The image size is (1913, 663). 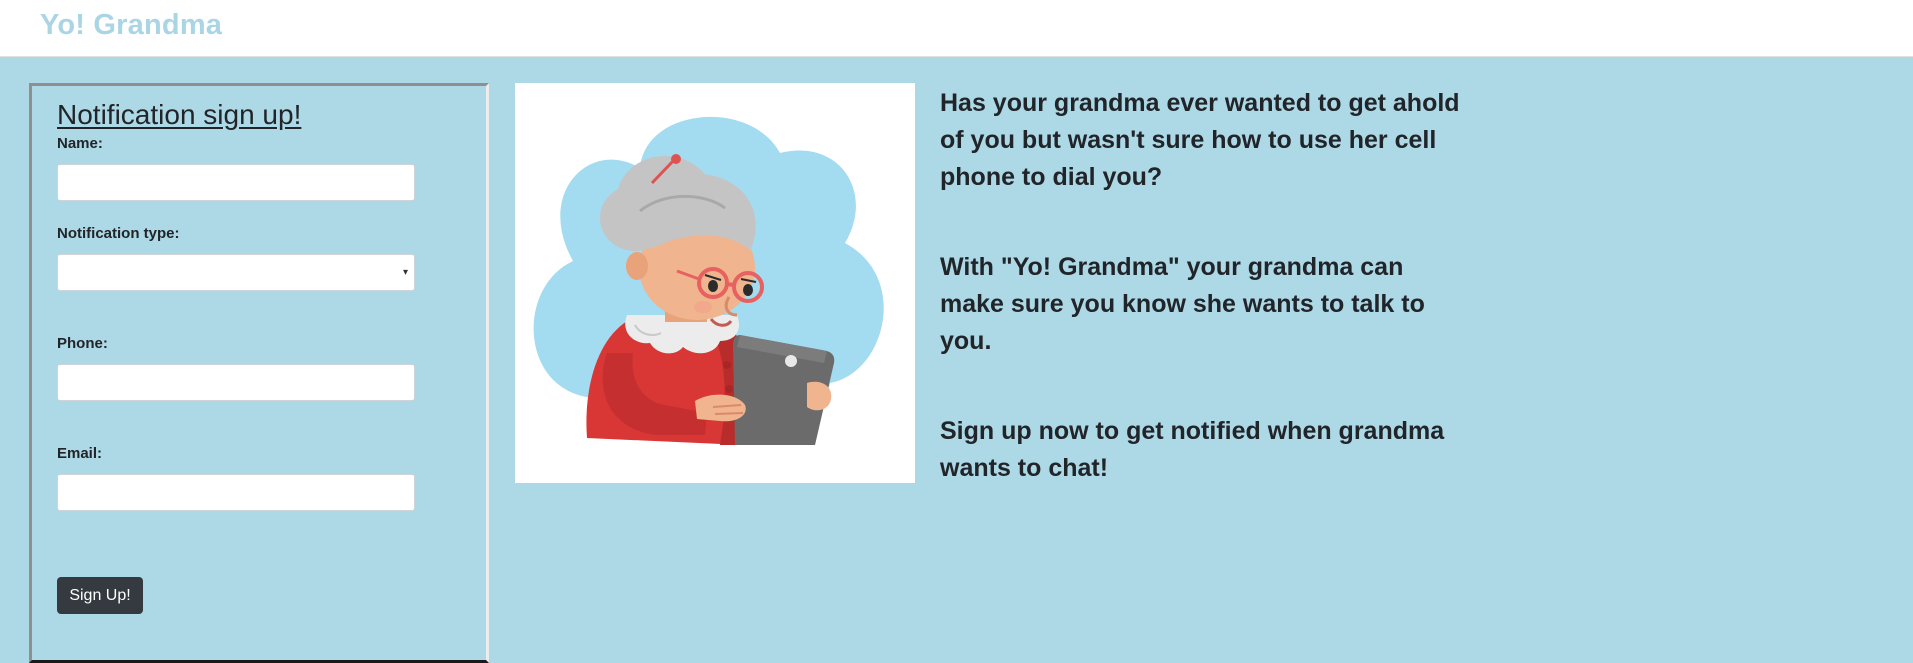 What do you see at coordinates (82, 343) in the screenshot?
I see `phone-label: Phone:` at bounding box center [82, 343].